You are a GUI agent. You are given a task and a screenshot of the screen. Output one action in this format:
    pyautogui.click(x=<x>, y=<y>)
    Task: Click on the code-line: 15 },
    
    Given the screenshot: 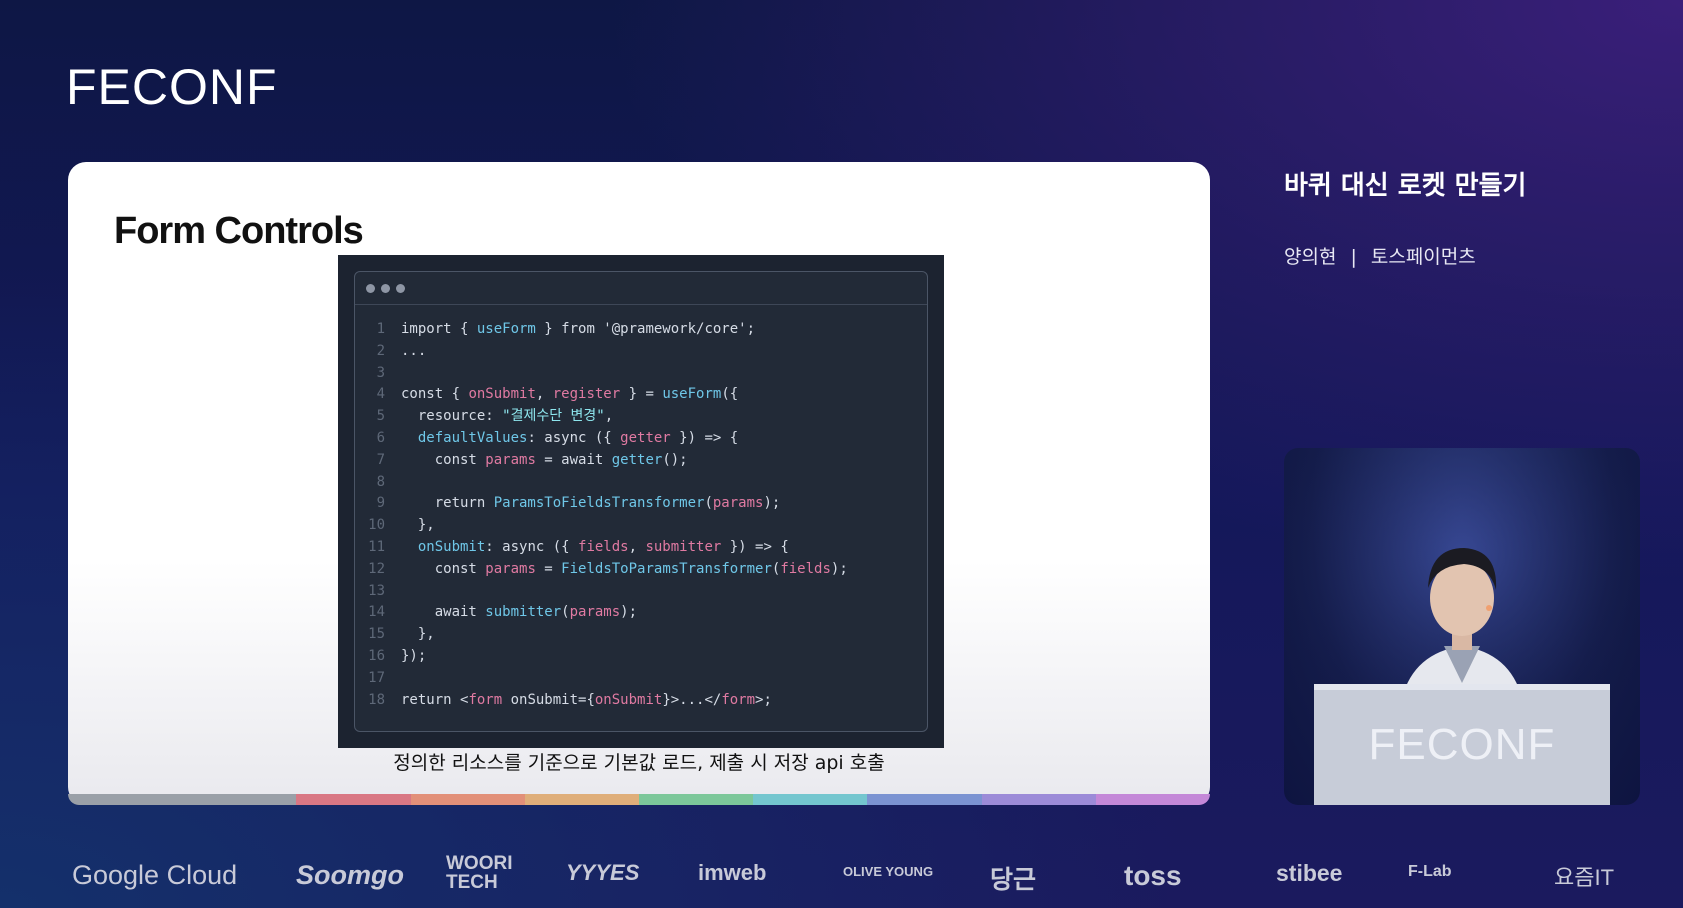 What is the action you would take?
    pyautogui.click(x=601, y=635)
    